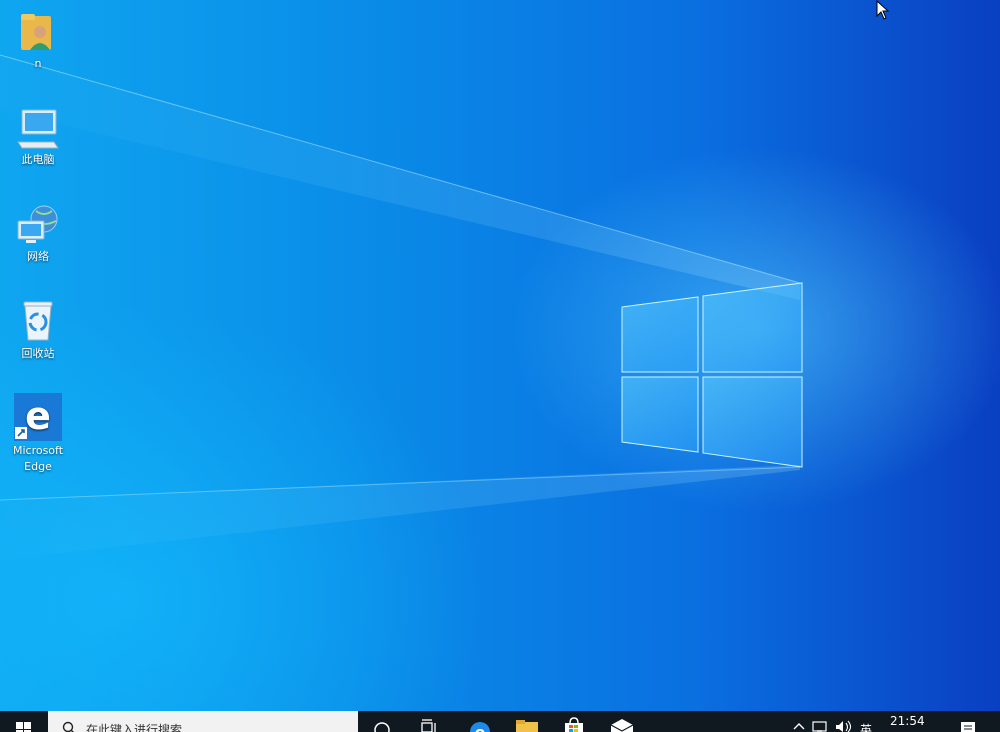  I want to click on desktop-icon-label: n, so click(38, 63).